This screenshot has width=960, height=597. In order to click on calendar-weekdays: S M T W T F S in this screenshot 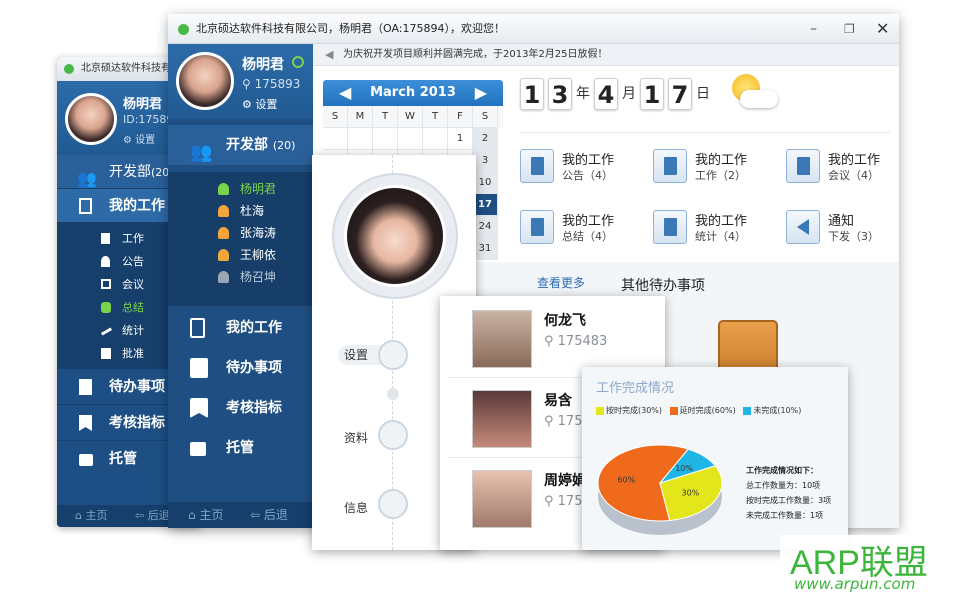, I will do `click(413, 117)`.